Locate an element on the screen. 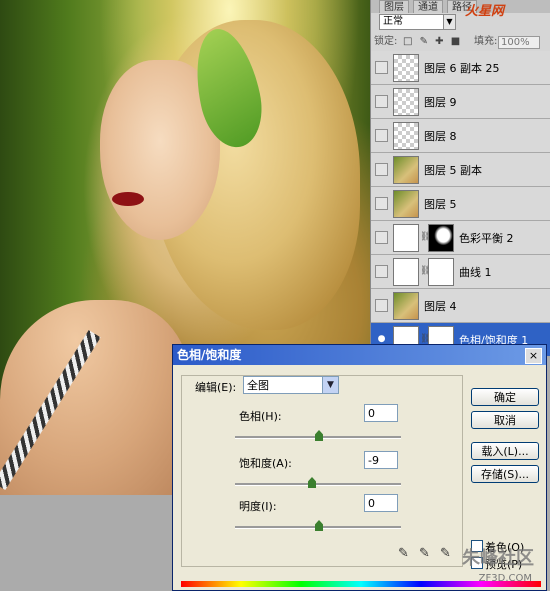 This screenshot has height=591, width=550. layer-name: 曲线 1 is located at coordinates (475, 272).